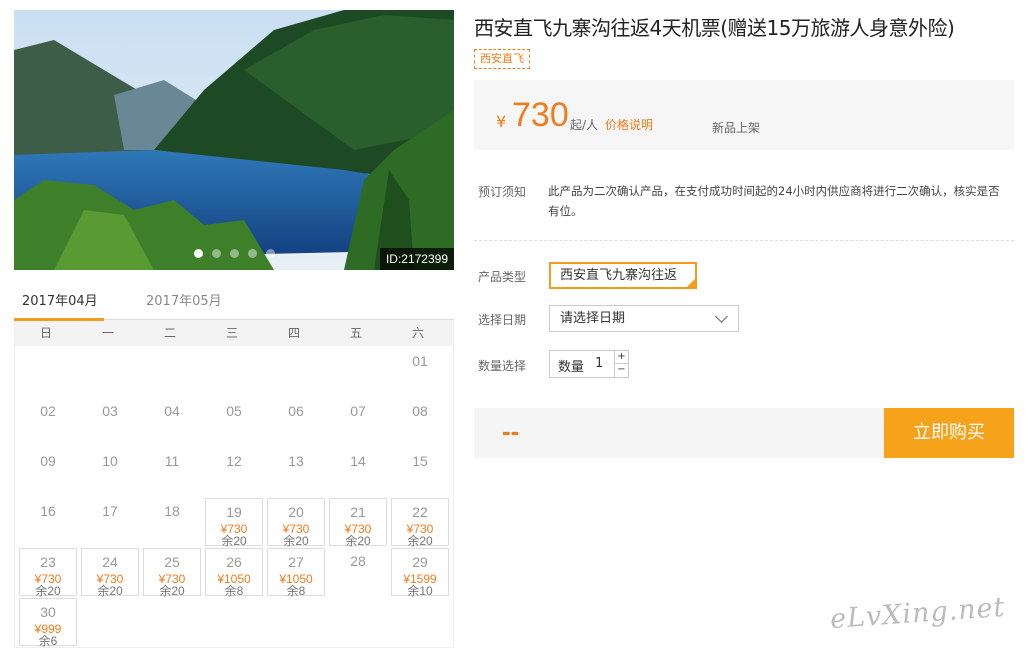 This screenshot has width=1034, height=650. Describe the element at coordinates (593, 318) in the screenshot. I see `date-select-value: 请选择日期` at that location.